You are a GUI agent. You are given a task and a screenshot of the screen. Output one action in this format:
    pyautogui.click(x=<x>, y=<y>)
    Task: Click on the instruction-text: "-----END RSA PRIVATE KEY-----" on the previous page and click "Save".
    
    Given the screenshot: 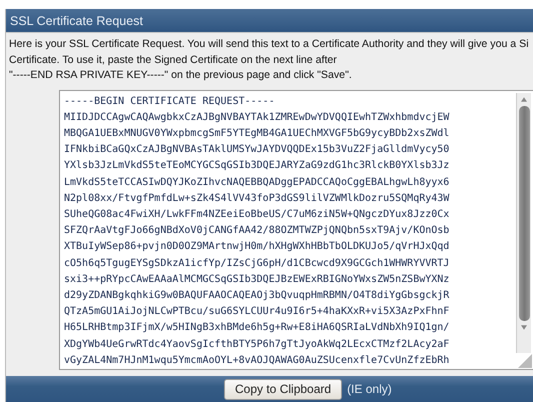 What is the action you would take?
    pyautogui.click(x=181, y=75)
    